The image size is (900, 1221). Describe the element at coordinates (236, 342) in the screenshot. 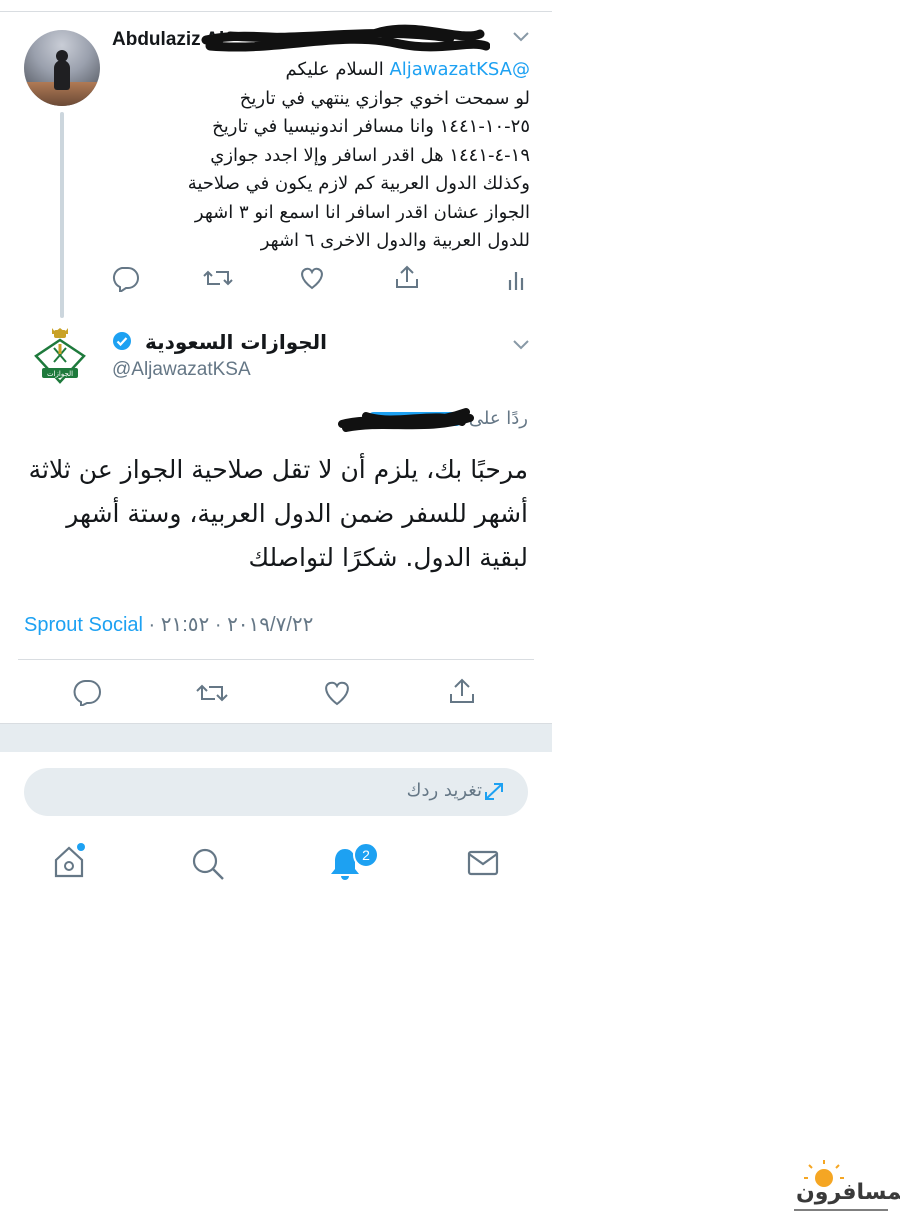

I see `display-name-text: الجوازات السعودية` at that location.